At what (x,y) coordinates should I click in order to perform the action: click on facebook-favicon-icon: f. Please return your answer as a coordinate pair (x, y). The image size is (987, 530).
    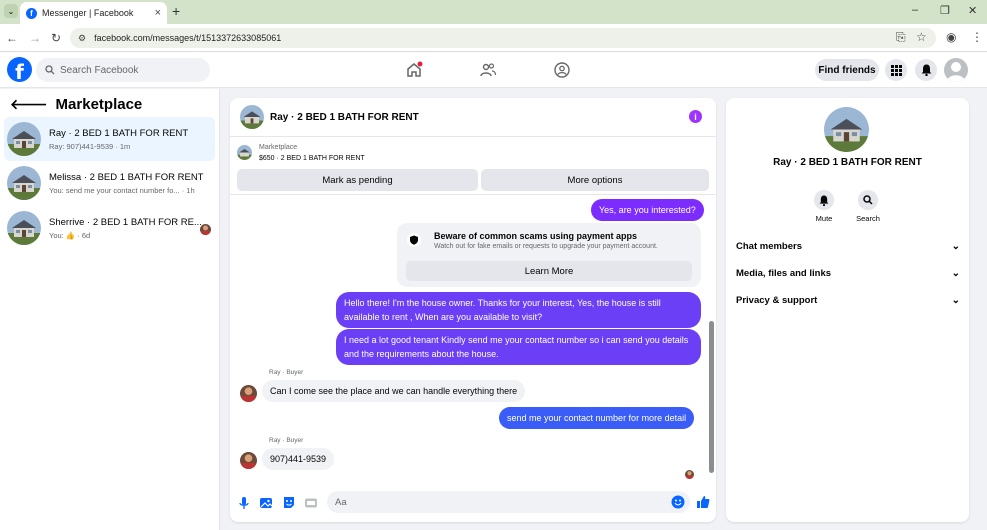
    Looking at the image, I should click on (31, 13).